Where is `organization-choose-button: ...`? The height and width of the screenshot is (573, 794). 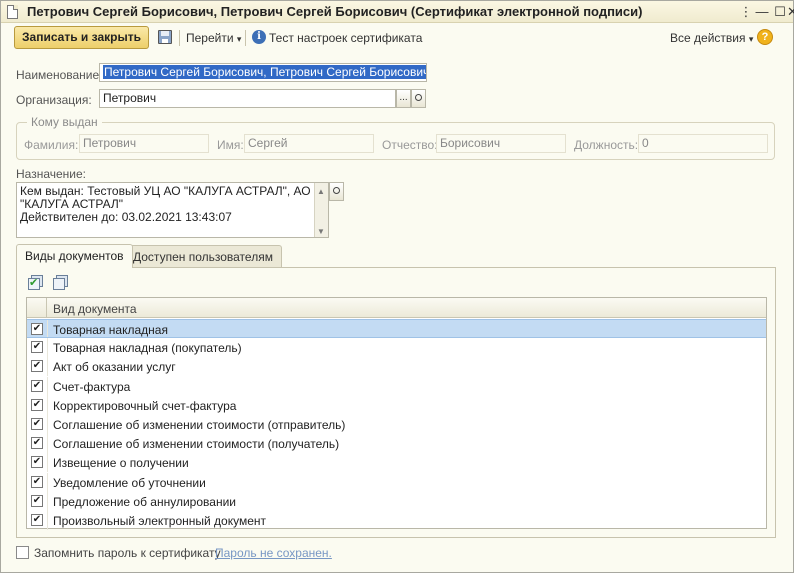
organization-choose-button: ... is located at coordinates (403, 98).